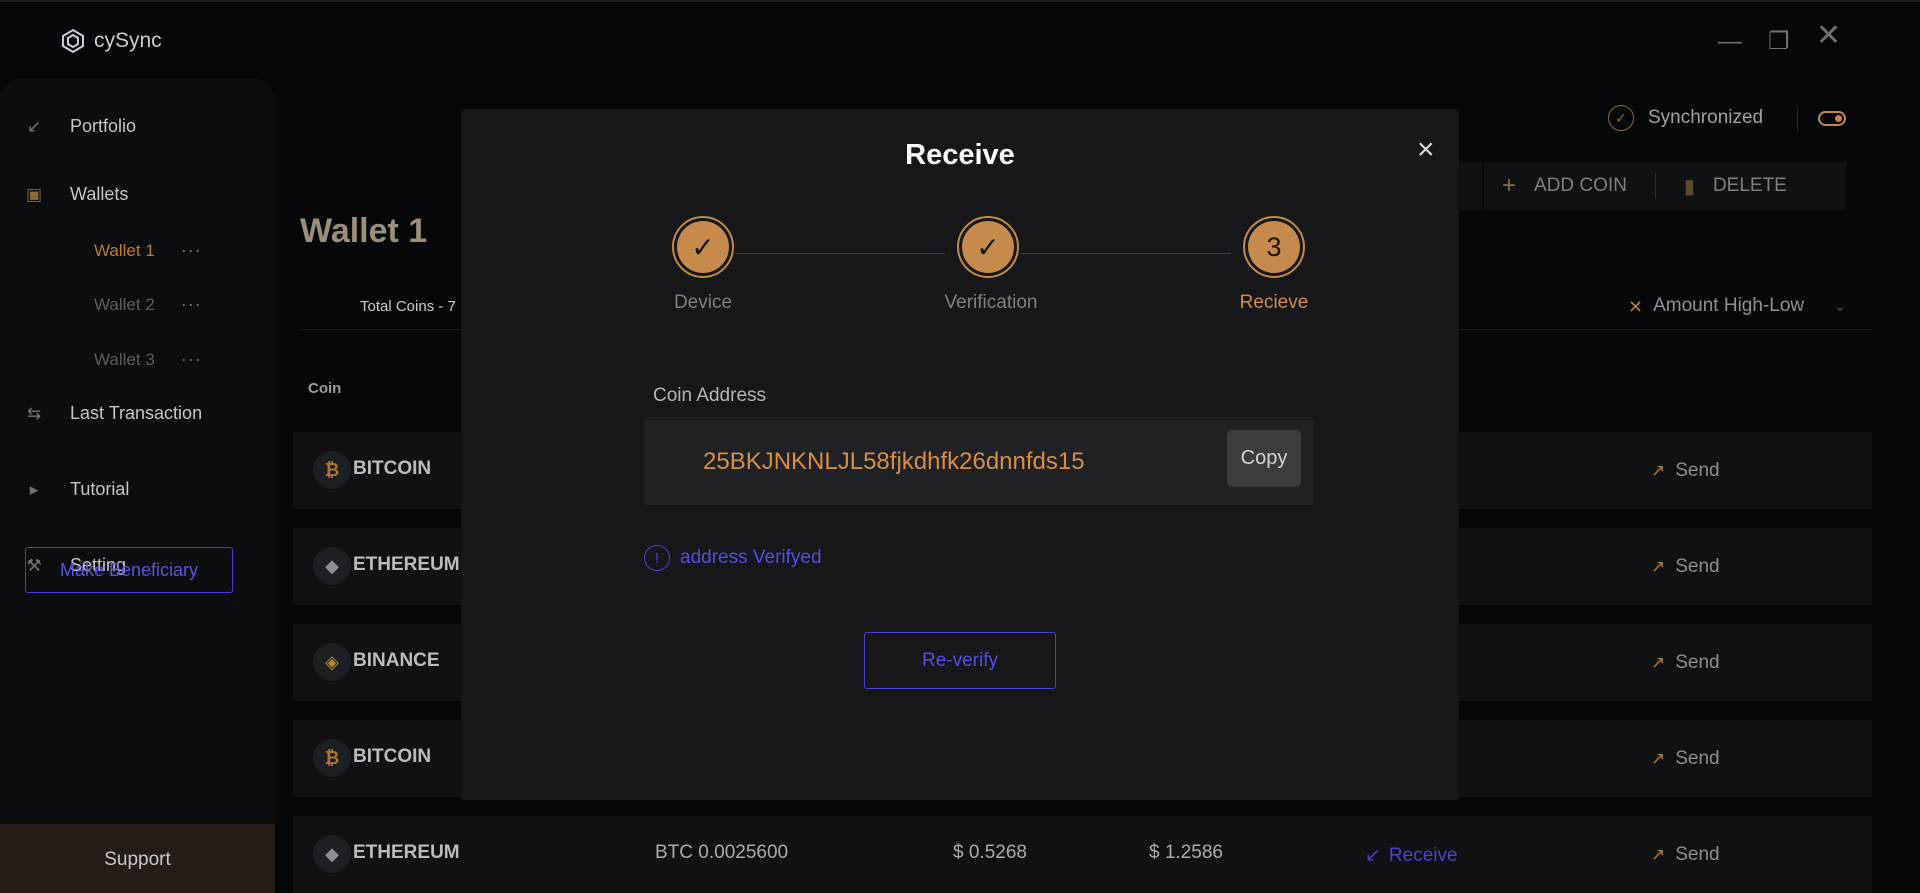 The image size is (1920, 893). I want to click on app-logo: cySync, so click(111, 41).